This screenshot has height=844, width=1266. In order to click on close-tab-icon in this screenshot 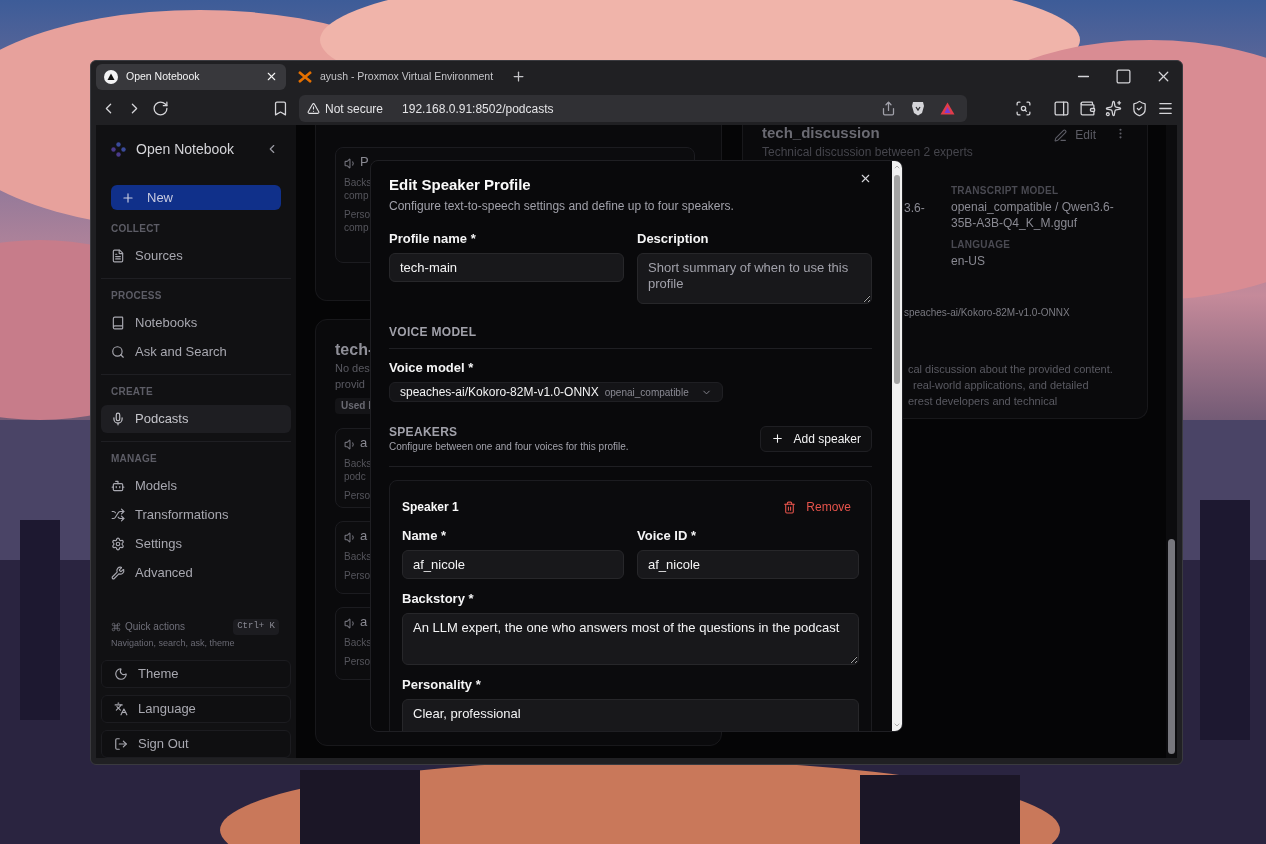, I will do `click(271, 76)`.